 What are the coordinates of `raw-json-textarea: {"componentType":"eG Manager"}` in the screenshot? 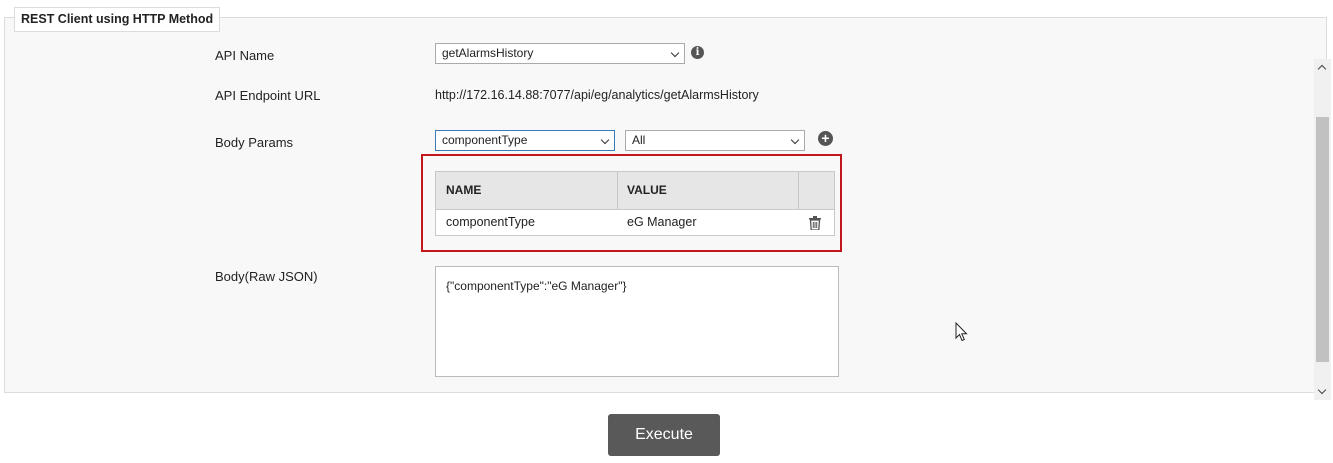 It's located at (637, 321).